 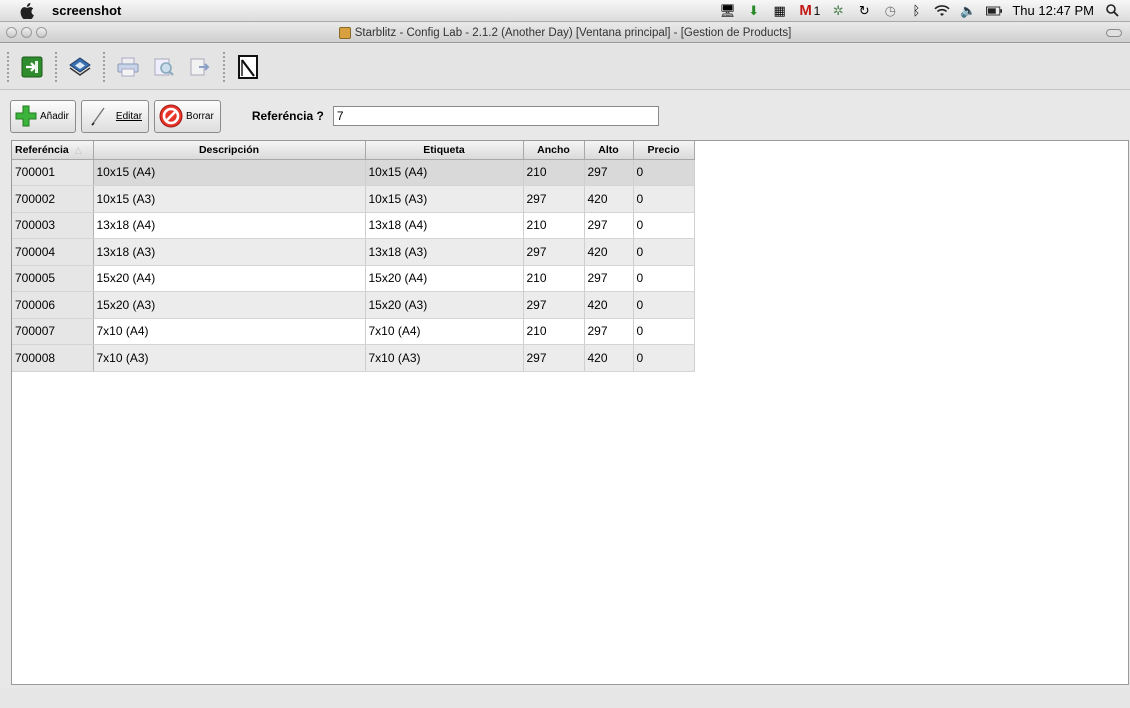 I want to click on sync-status-icon: ✲, so click(x=838, y=10).